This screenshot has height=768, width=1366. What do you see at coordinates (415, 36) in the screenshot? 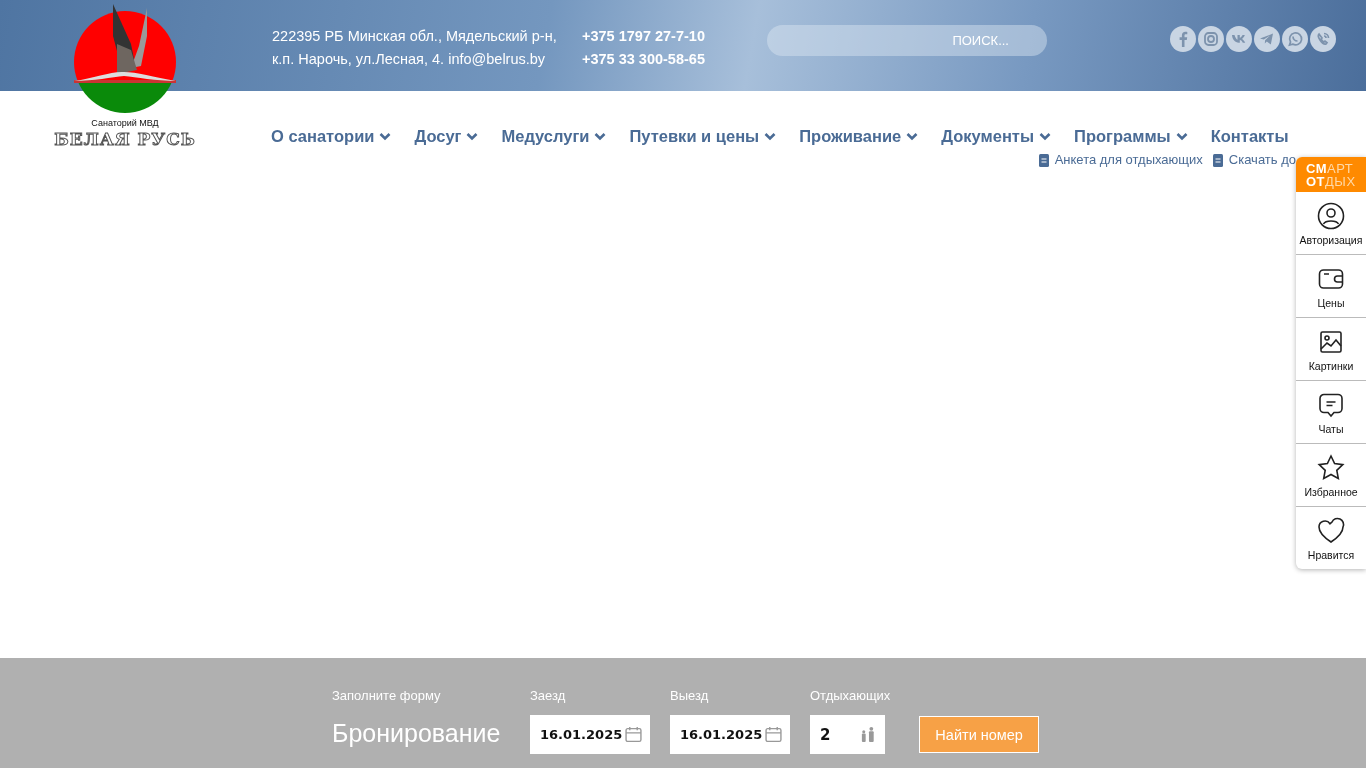
I see `address-line: 222395 РБ Минская обл., Мядельский р-н,` at bounding box center [415, 36].